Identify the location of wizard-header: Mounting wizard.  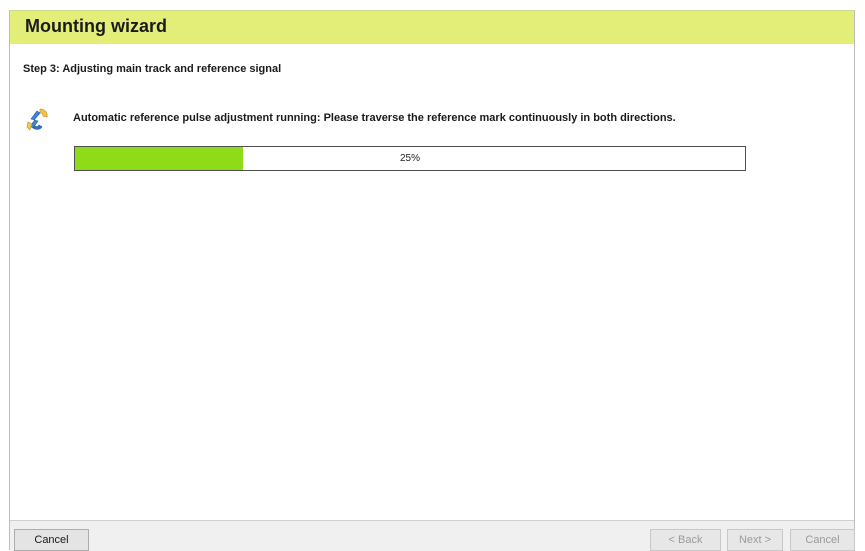
(432, 27).